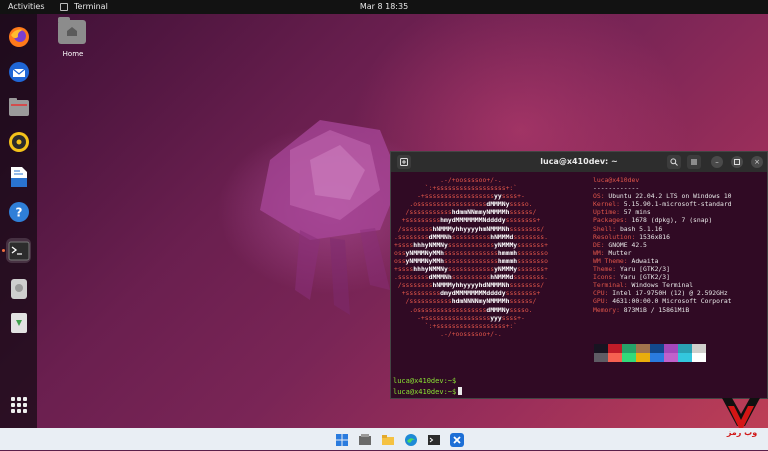 The width and height of the screenshot is (768, 451). What do you see at coordinates (365, 439) in the screenshot?
I see `explorer-icon` at bounding box center [365, 439].